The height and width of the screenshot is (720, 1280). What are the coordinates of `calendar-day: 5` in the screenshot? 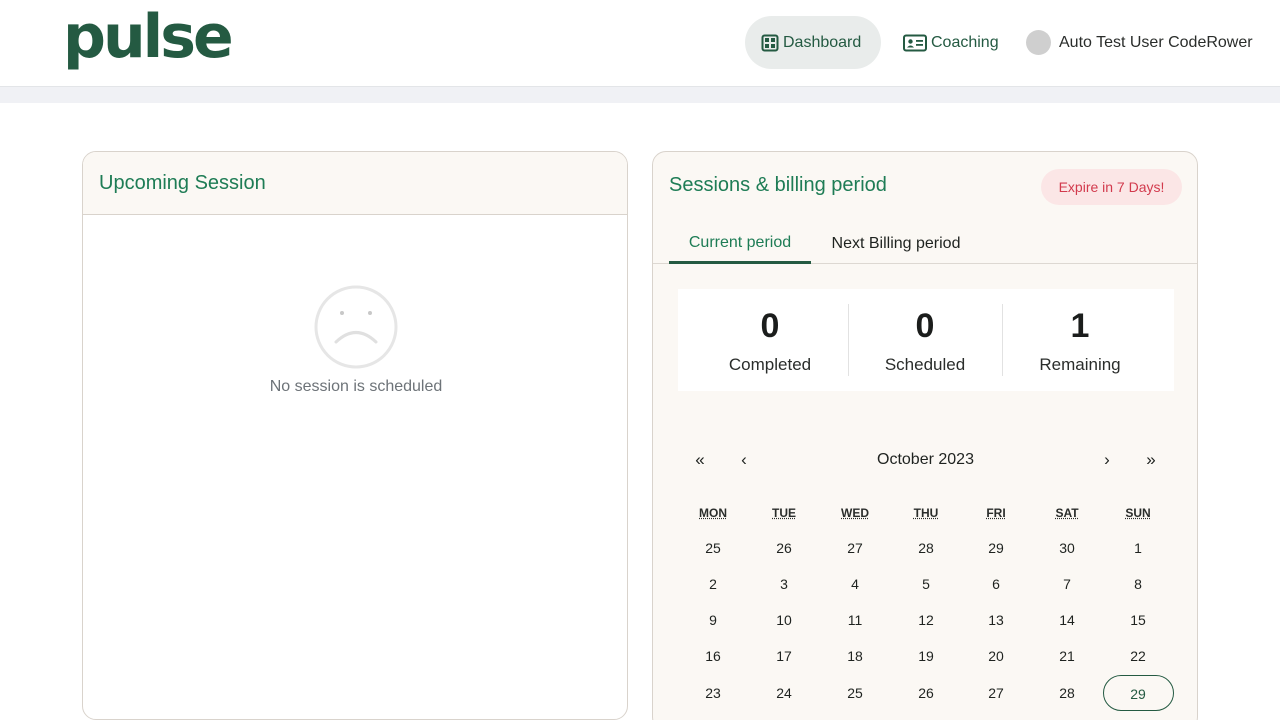 It's located at (926, 584).